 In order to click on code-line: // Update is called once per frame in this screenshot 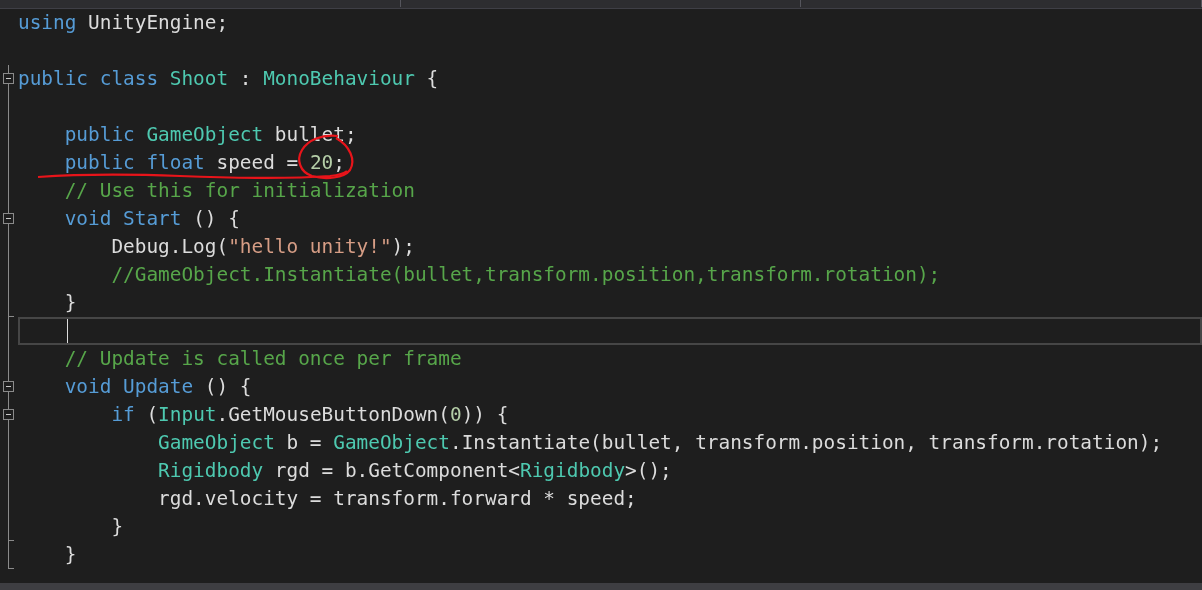, I will do `click(262, 359)`.